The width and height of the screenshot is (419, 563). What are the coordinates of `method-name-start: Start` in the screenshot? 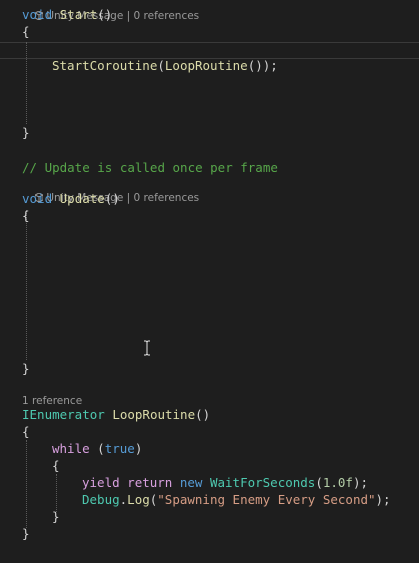 It's located at (78, 14).